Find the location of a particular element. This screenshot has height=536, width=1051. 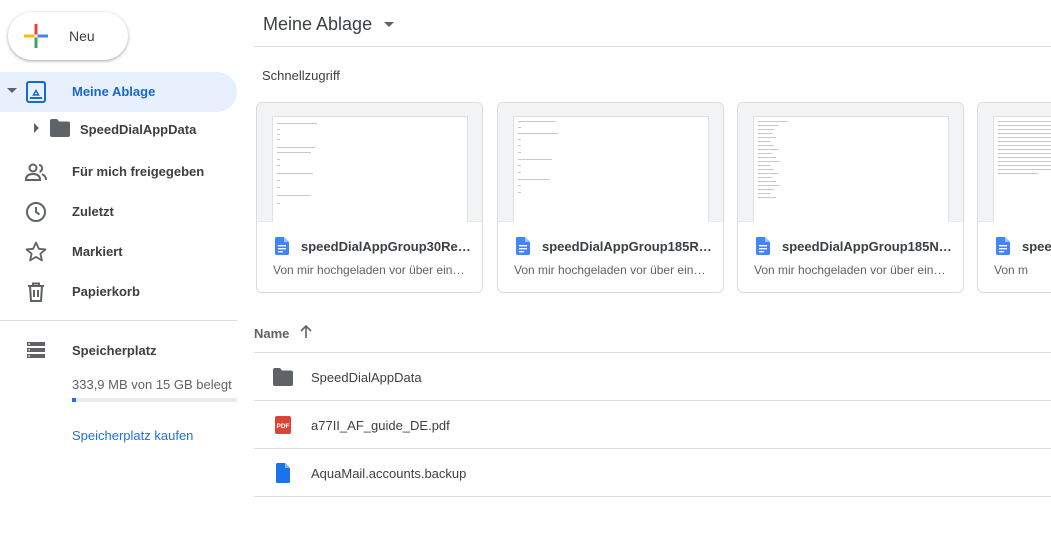

plus-icon is located at coordinates (36, 36).